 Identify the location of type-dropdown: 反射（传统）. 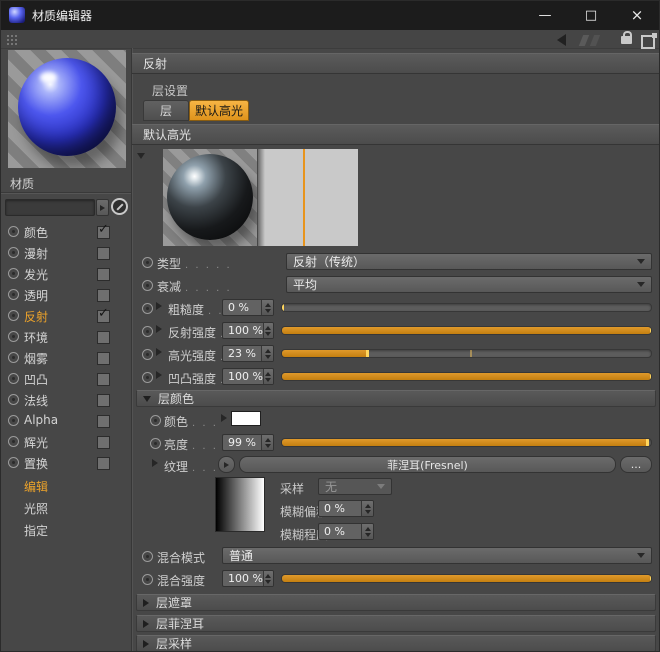
(469, 261).